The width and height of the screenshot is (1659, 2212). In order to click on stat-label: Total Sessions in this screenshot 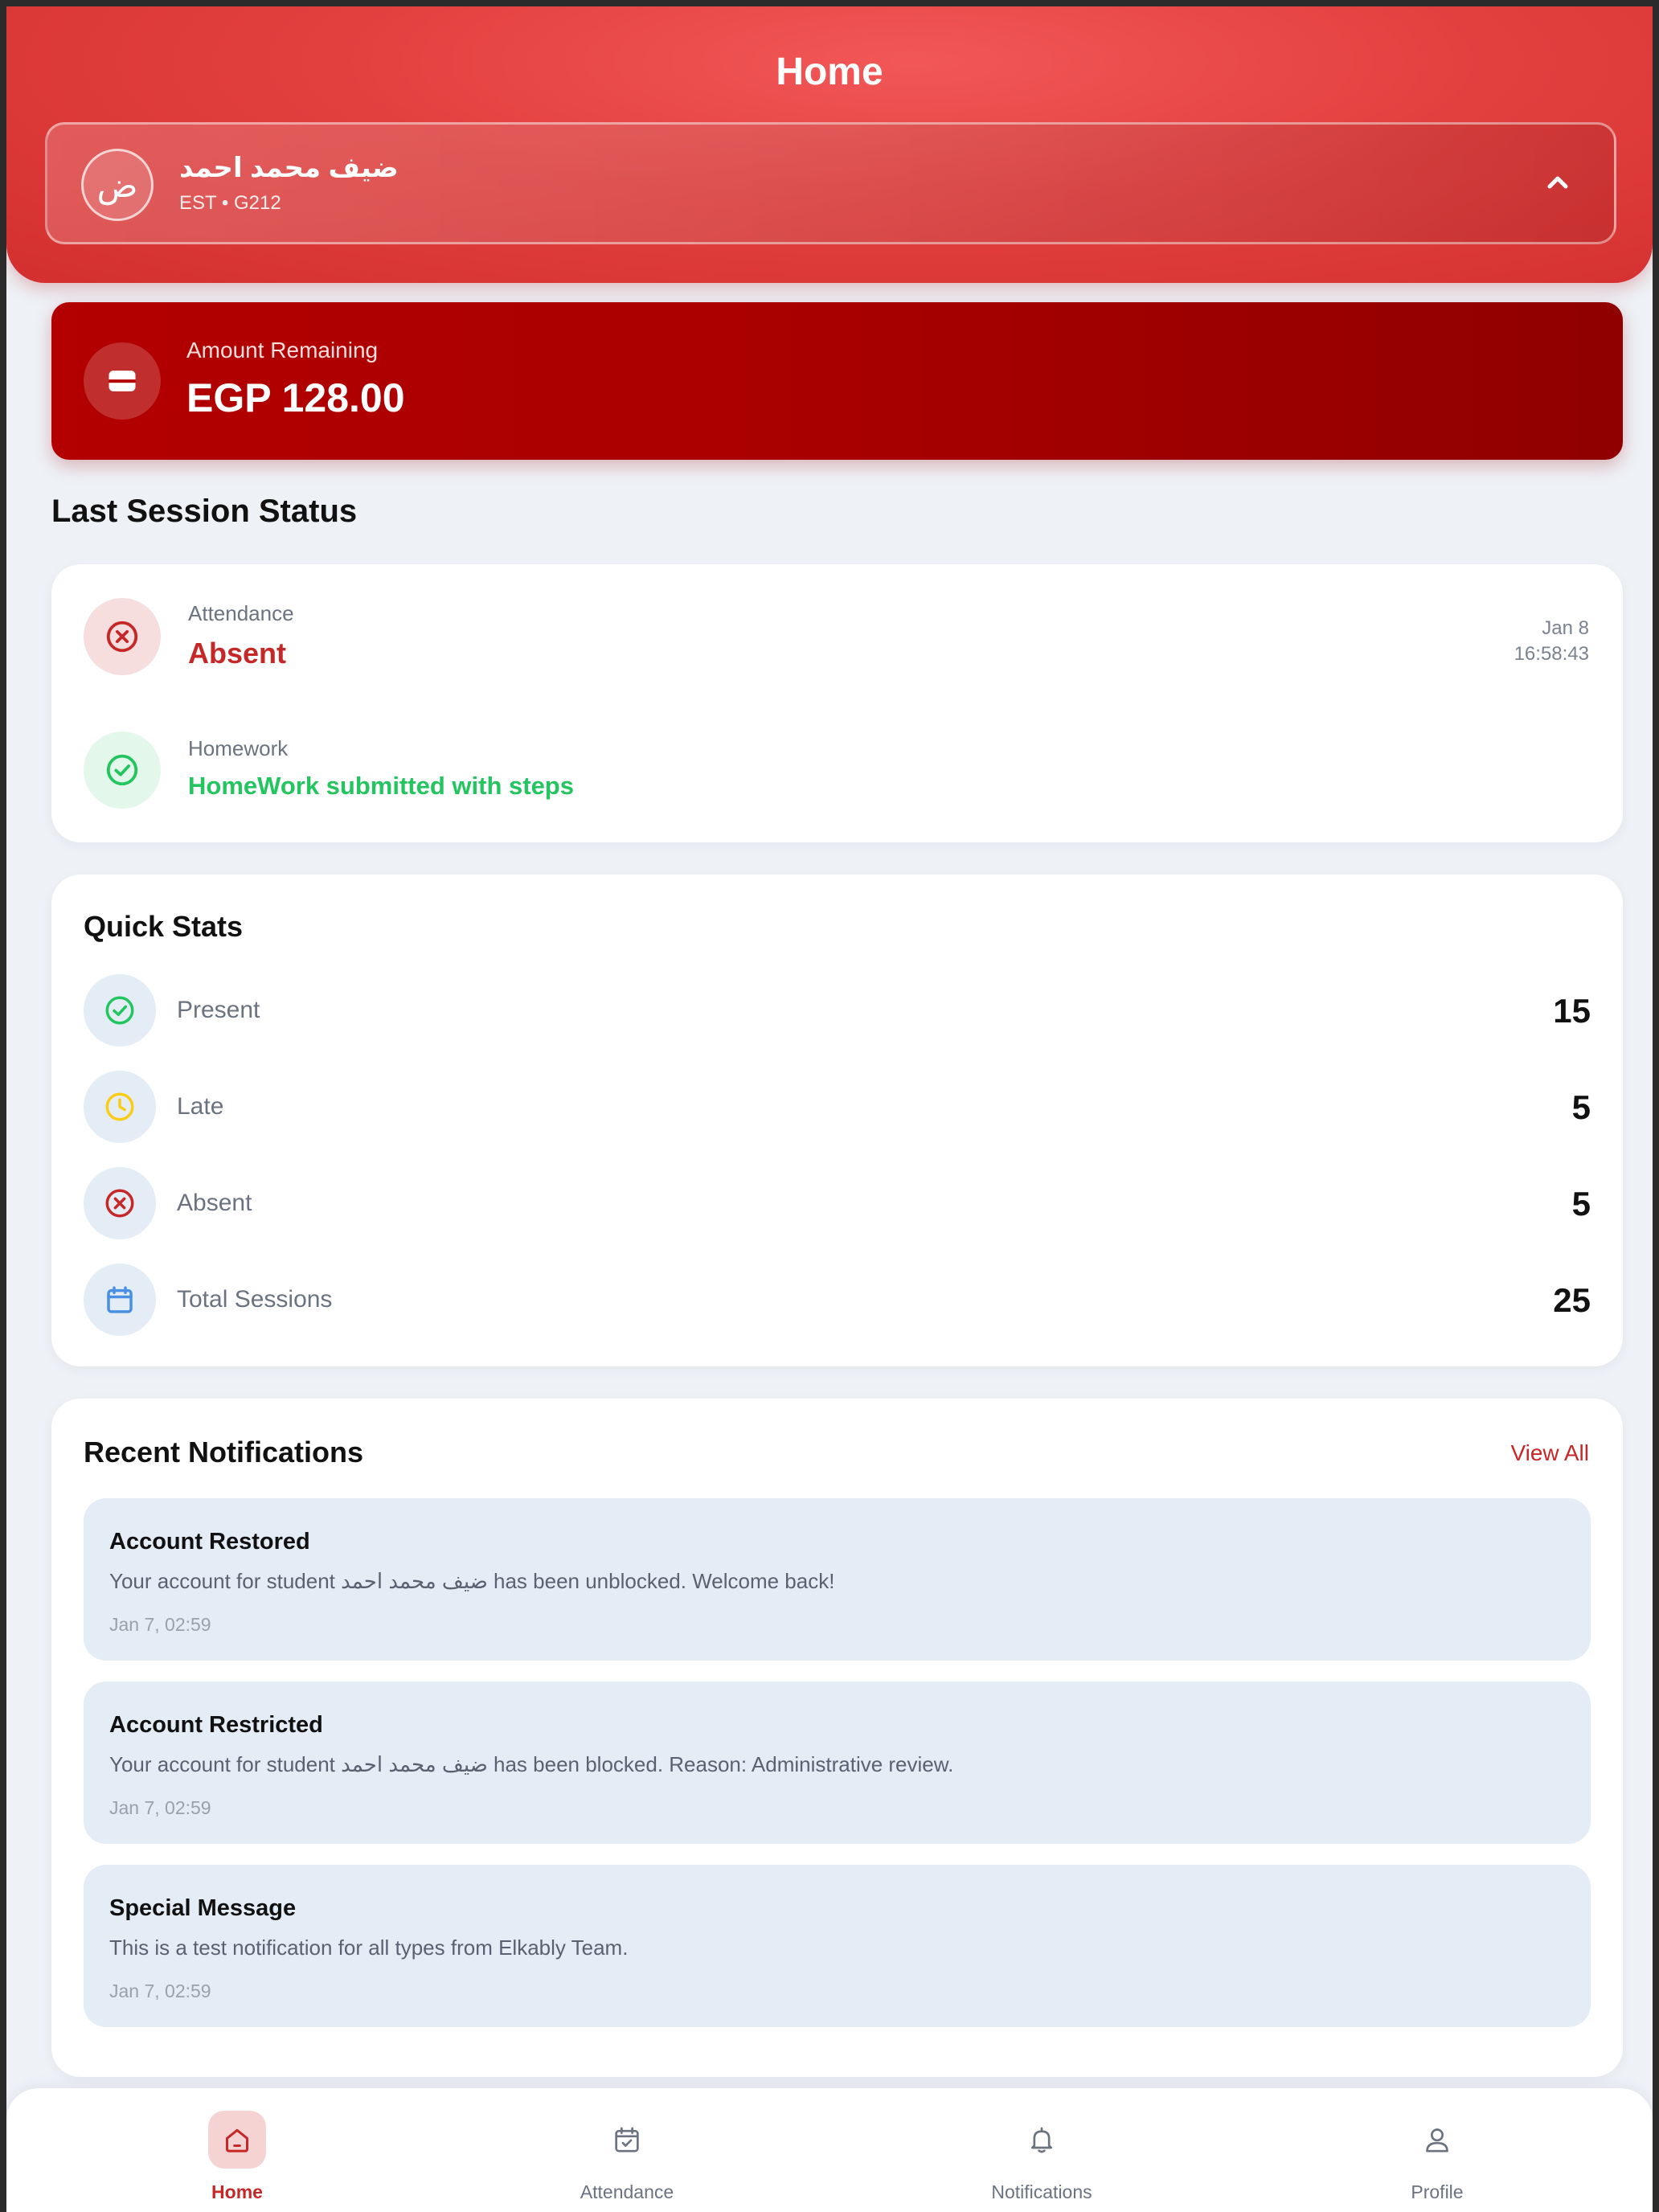, I will do `click(255, 1299)`.